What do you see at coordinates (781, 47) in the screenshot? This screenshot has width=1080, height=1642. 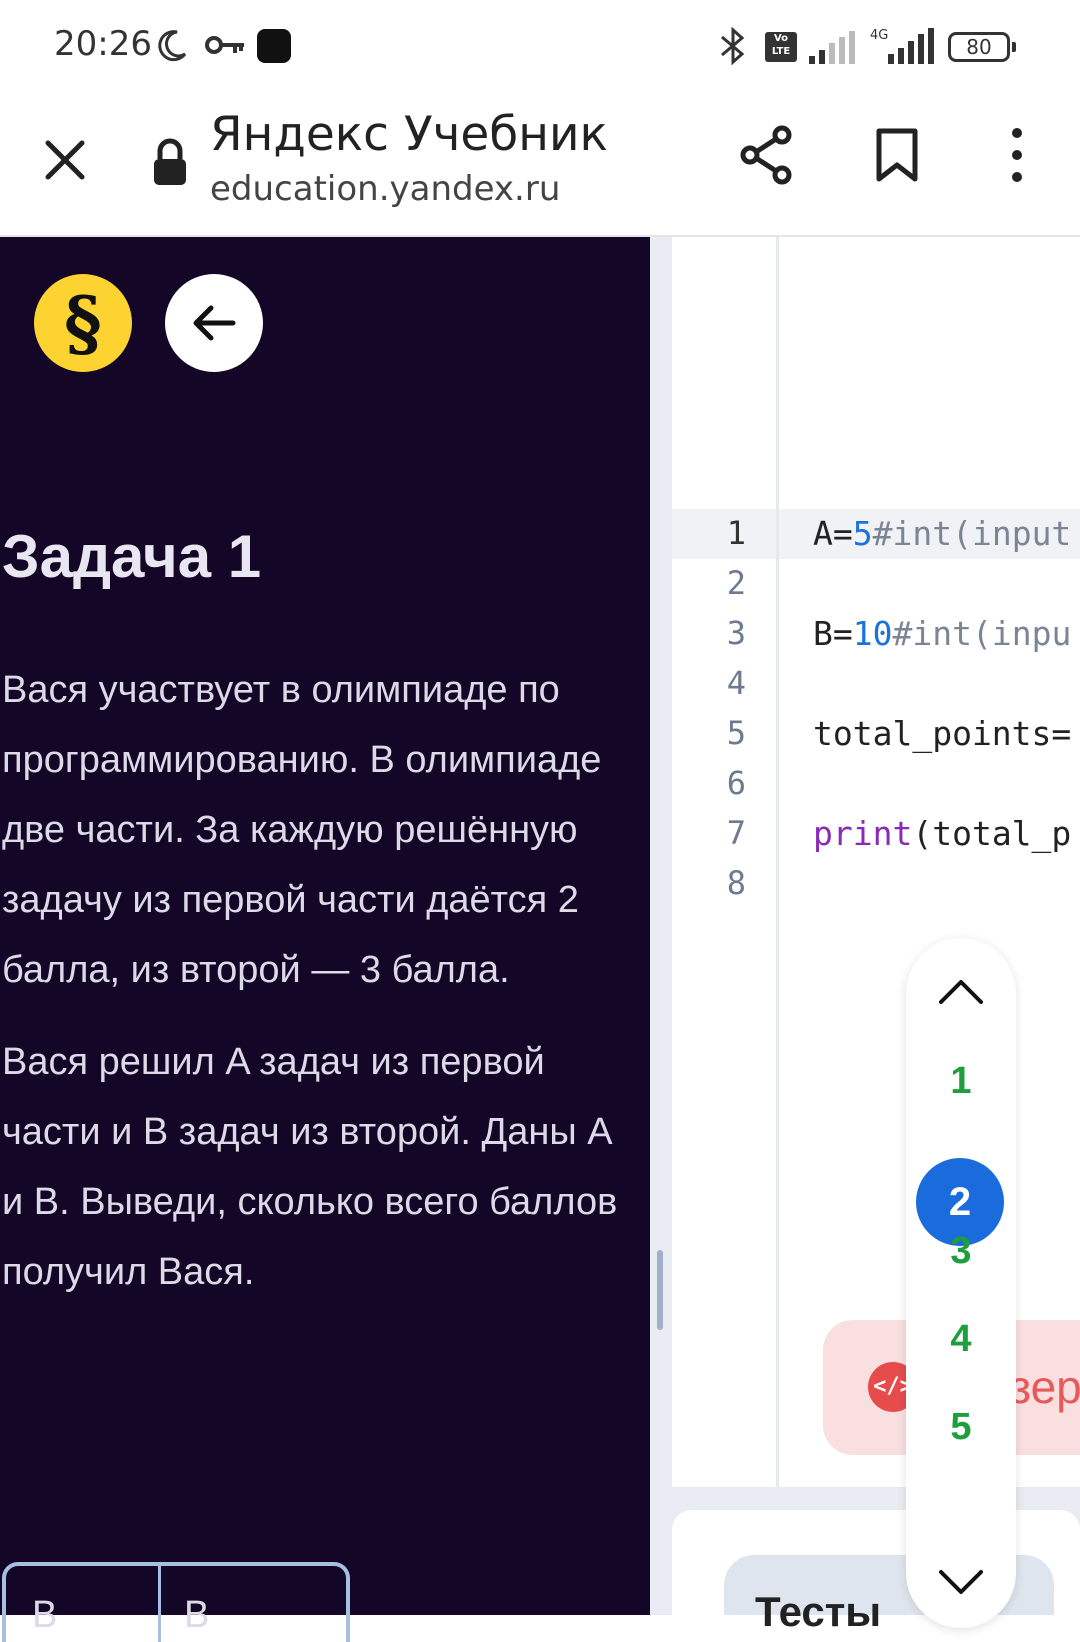 I see `volte-icon: Vo LTE` at bounding box center [781, 47].